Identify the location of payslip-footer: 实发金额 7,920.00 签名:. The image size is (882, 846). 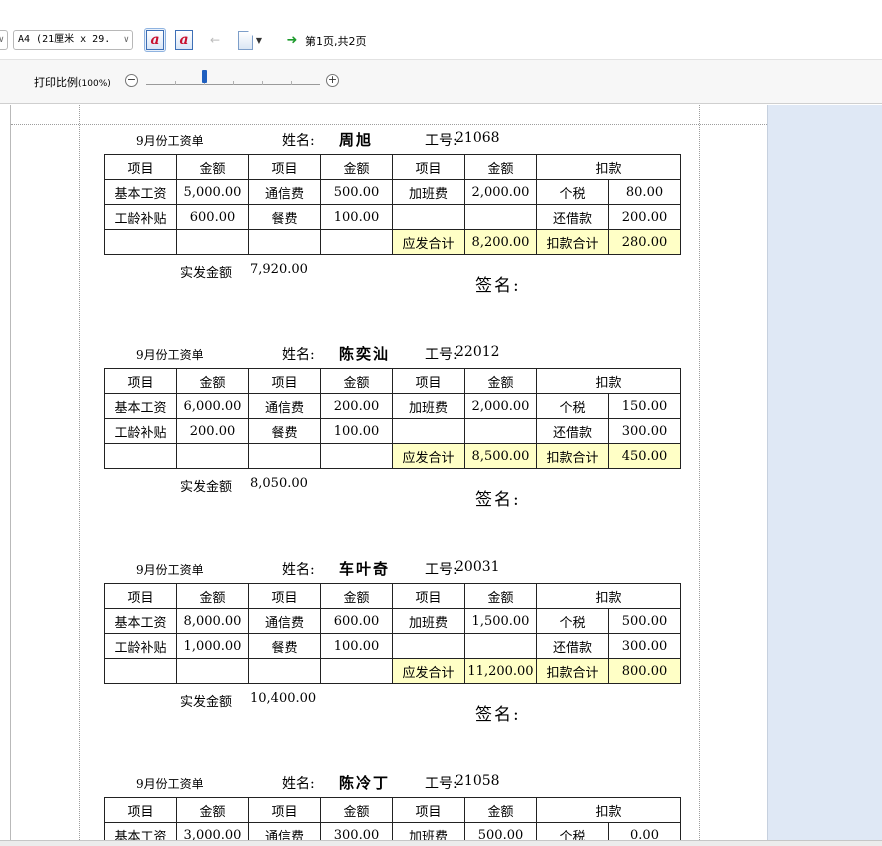
(392, 288).